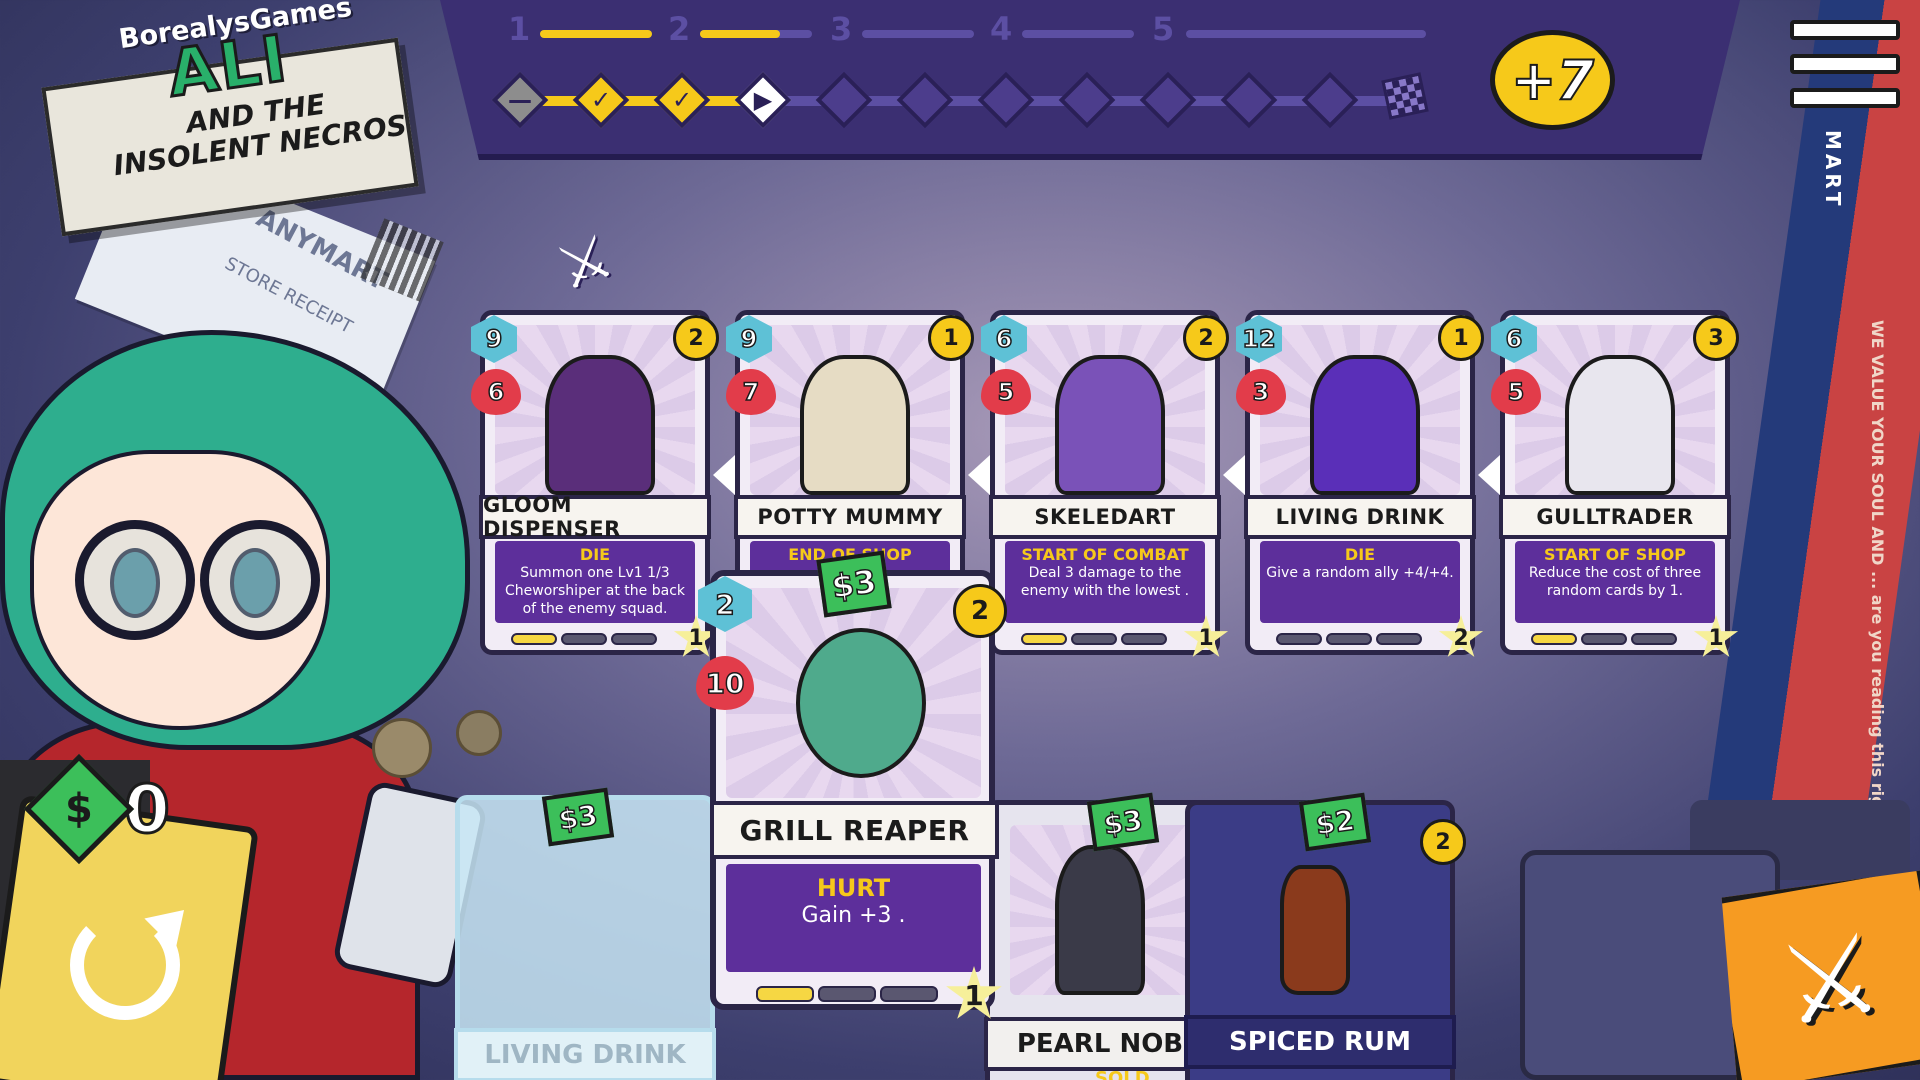  Describe the element at coordinates (1320, 1042) in the screenshot. I see `shop-card-name: SPICED RUM` at that location.